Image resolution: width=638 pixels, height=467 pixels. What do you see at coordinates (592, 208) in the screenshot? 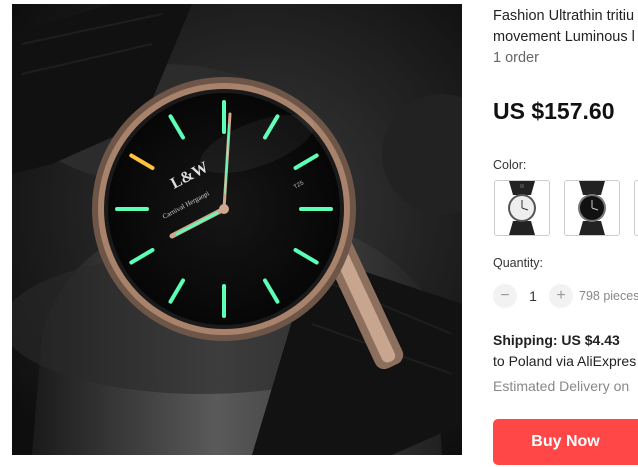
I see `color-option-black-dial` at bounding box center [592, 208].